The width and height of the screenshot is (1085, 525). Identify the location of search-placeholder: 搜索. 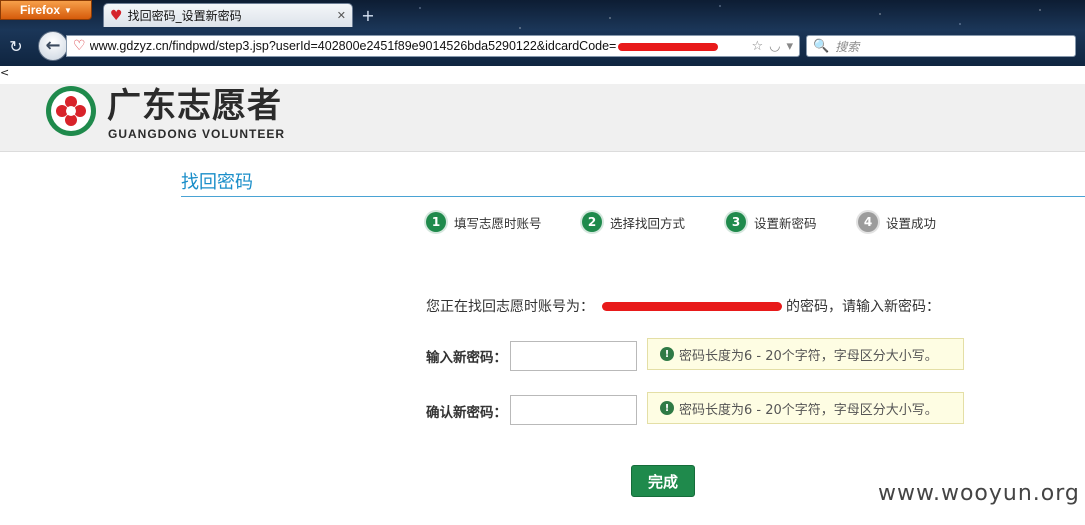
(847, 46).